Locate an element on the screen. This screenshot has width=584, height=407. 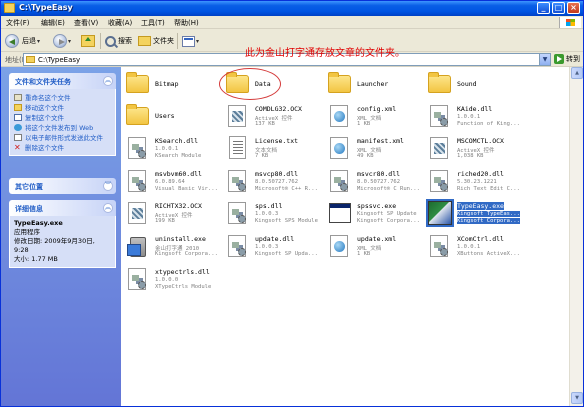
menu-file: 文件(F) is located at coordinates (18, 23).